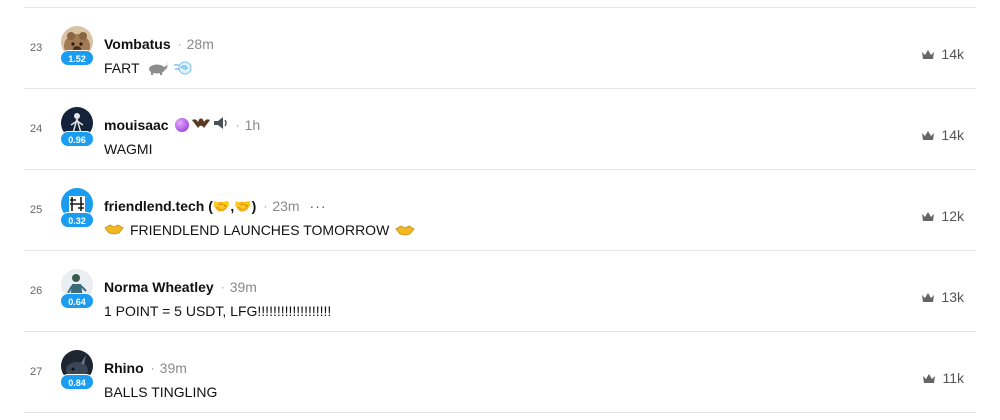 Image resolution: width=1000 pixels, height=420 pixels. I want to click on username: Rhino, so click(124, 368).